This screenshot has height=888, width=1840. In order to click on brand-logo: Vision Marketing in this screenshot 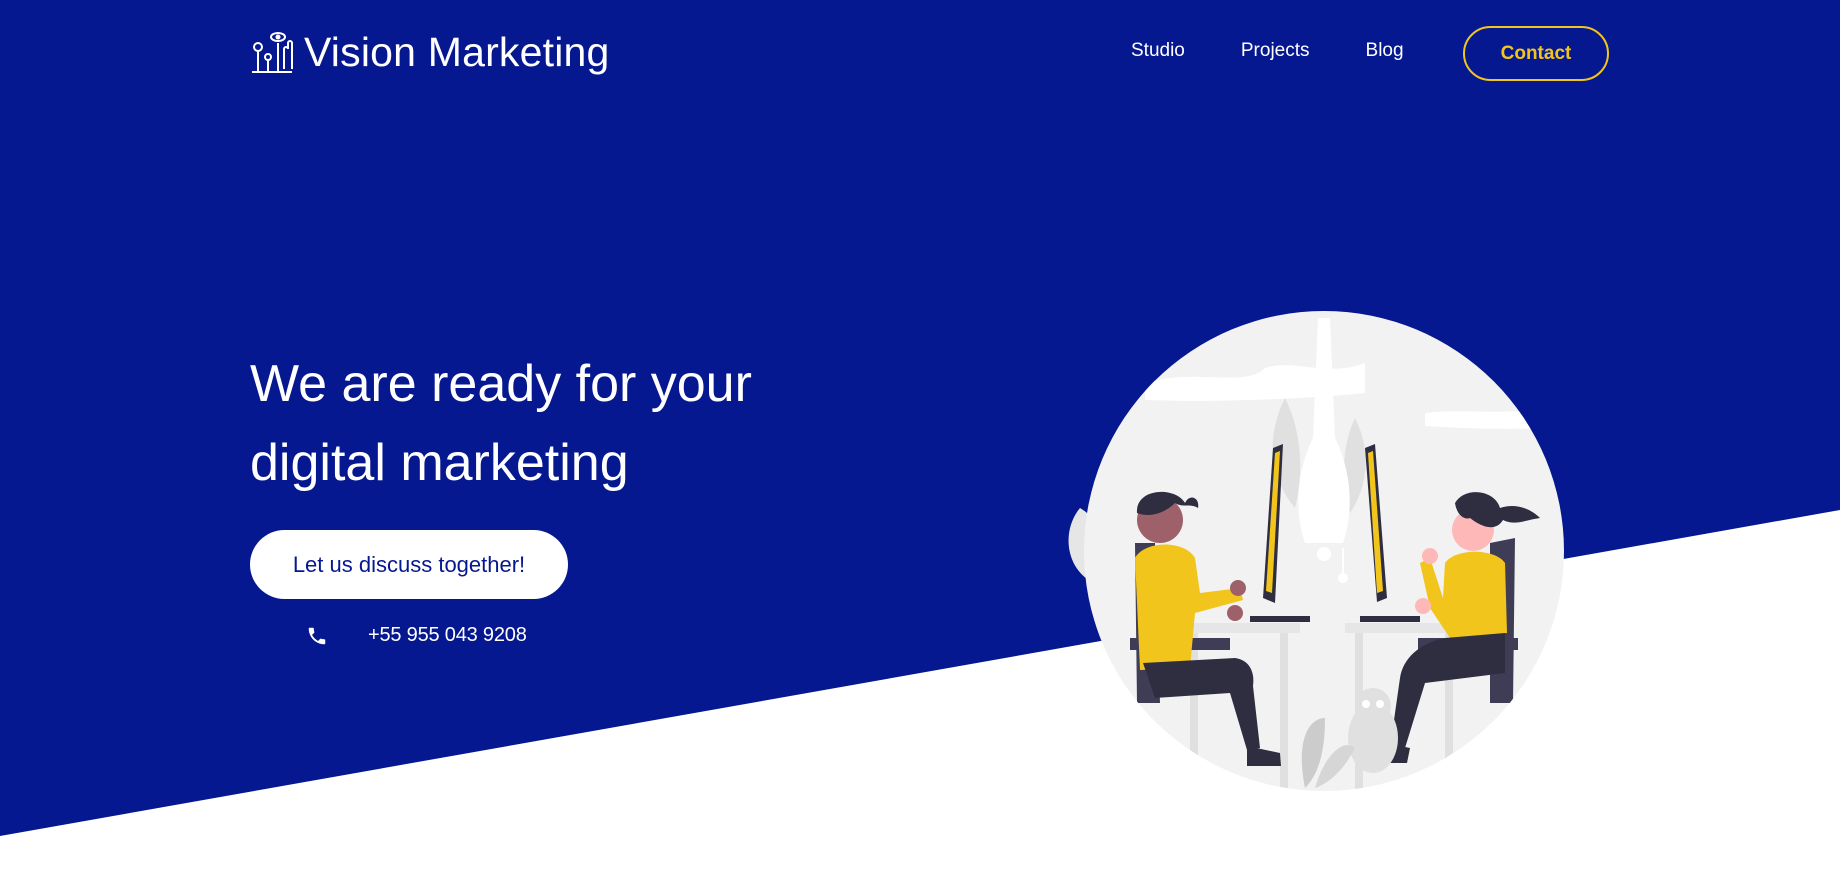, I will do `click(430, 52)`.